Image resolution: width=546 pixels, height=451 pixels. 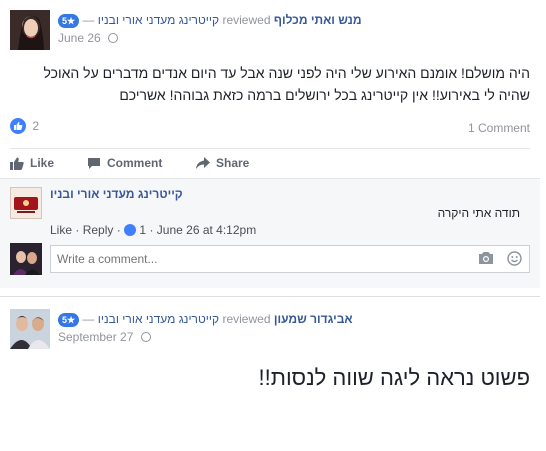 I want to click on comment-author: קייטרינג מעדני אורי ובניו, so click(x=116, y=194).